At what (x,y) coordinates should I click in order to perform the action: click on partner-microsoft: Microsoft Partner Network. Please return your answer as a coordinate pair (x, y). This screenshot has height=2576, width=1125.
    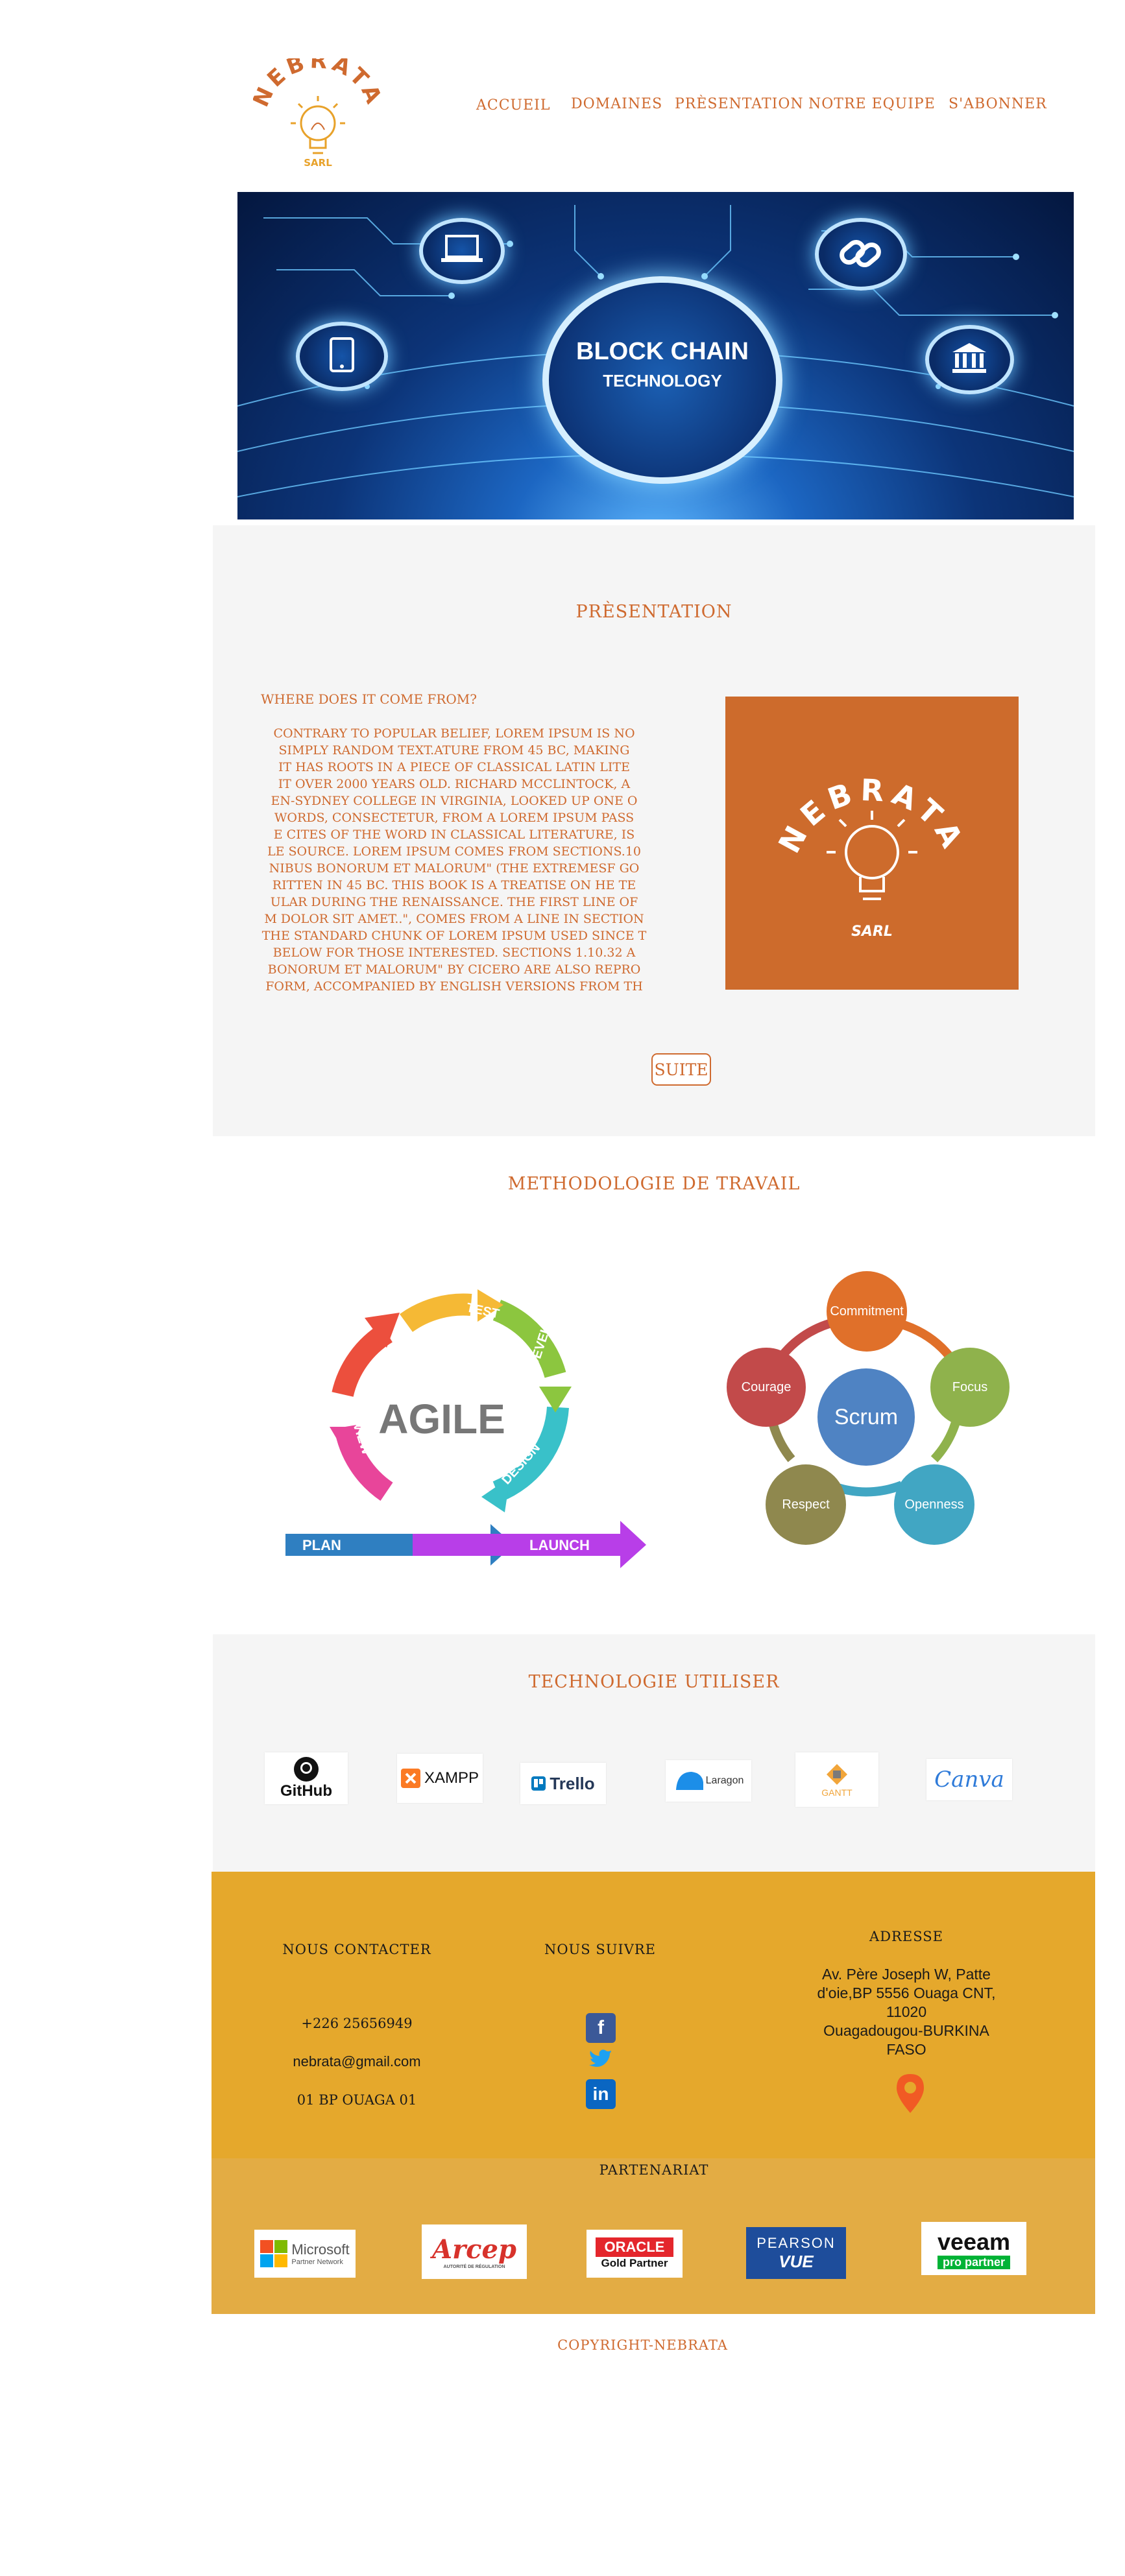
    Looking at the image, I should click on (305, 2254).